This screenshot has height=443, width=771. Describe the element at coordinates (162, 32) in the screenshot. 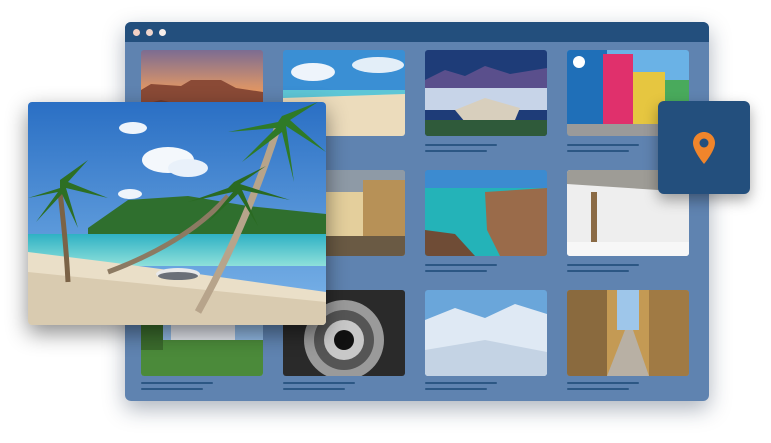

I see `window-maximize-dot` at that location.